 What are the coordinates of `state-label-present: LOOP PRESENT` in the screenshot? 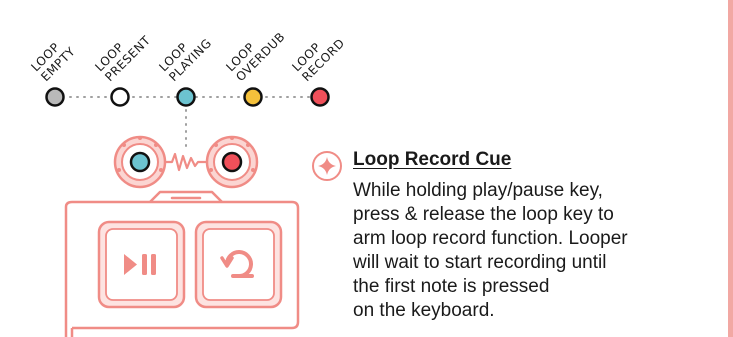 It's located at (122, 58).